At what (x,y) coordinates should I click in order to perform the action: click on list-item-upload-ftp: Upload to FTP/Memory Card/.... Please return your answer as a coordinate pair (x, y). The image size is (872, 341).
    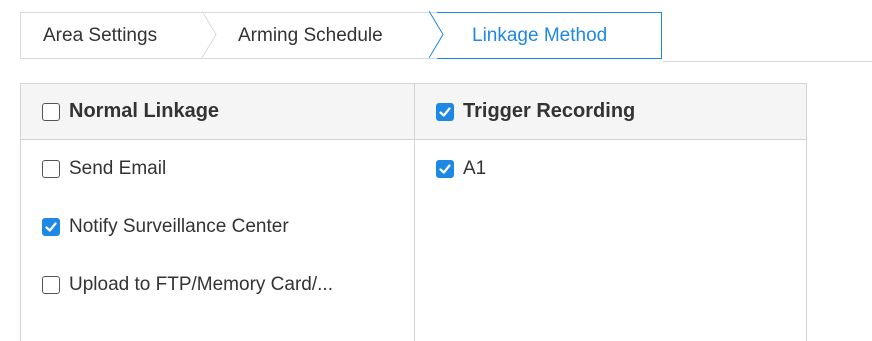
    Looking at the image, I should click on (228, 285).